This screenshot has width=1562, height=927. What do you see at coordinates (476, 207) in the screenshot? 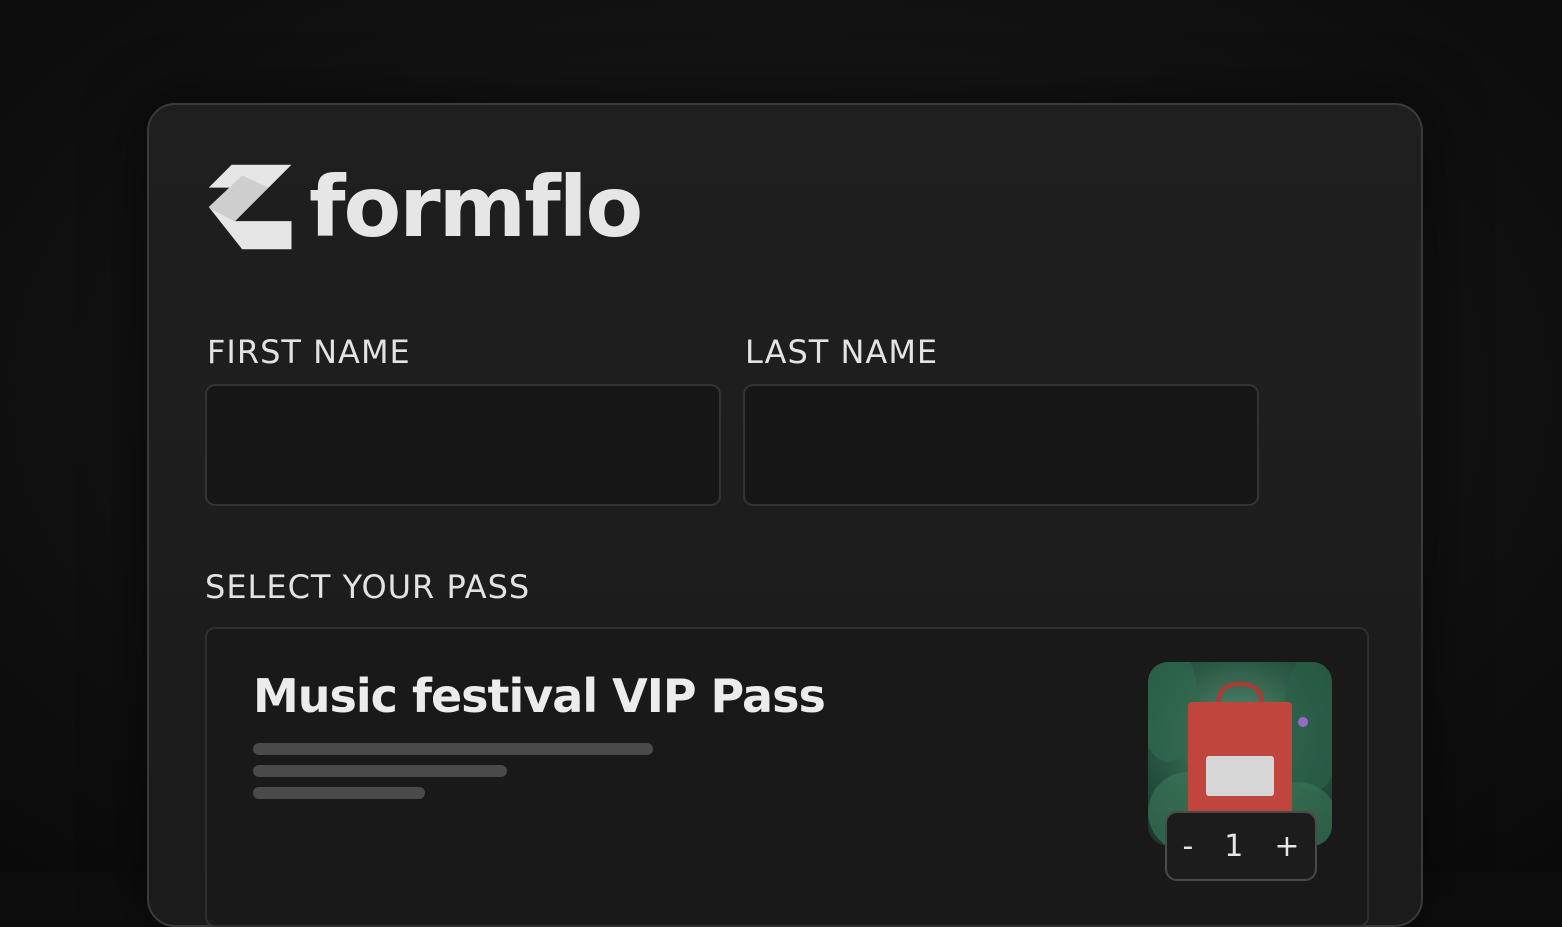
I see `brand-name: formflo` at bounding box center [476, 207].